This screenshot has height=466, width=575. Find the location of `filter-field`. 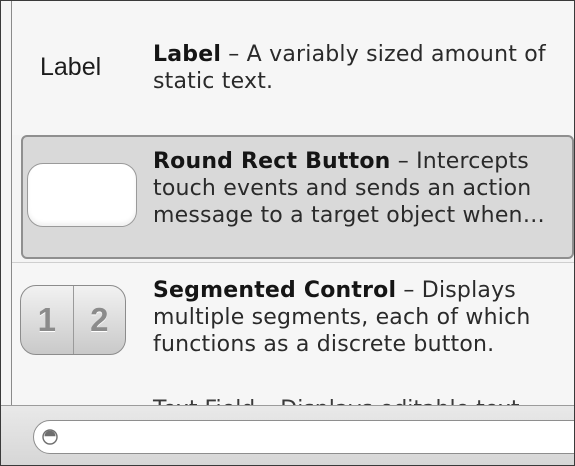

filter-field is located at coordinates (303, 437).